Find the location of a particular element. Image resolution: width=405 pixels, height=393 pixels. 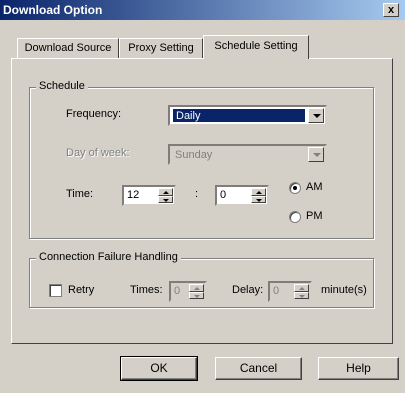

ok-button: OK is located at coordinates (159, 368).